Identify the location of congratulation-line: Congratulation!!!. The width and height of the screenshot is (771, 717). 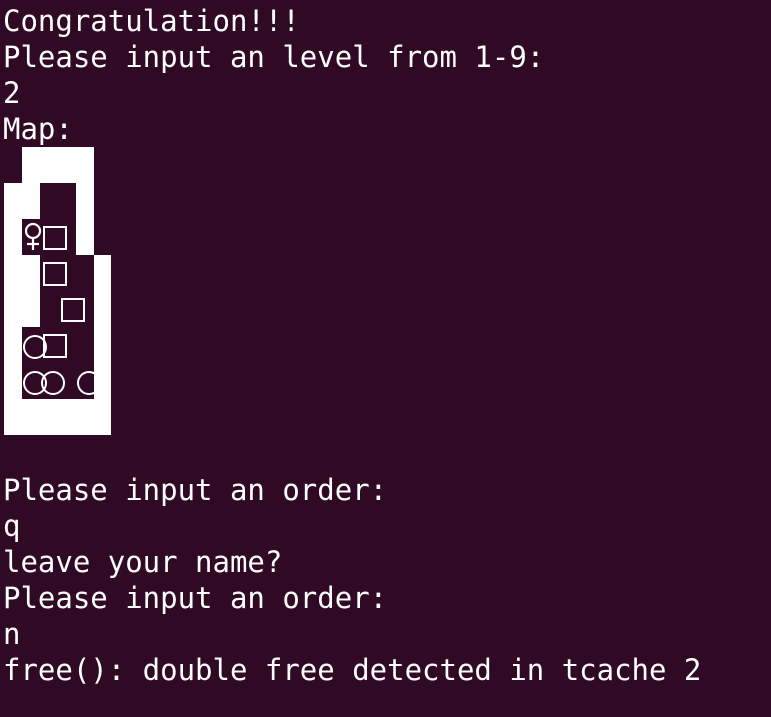
(151, 21).